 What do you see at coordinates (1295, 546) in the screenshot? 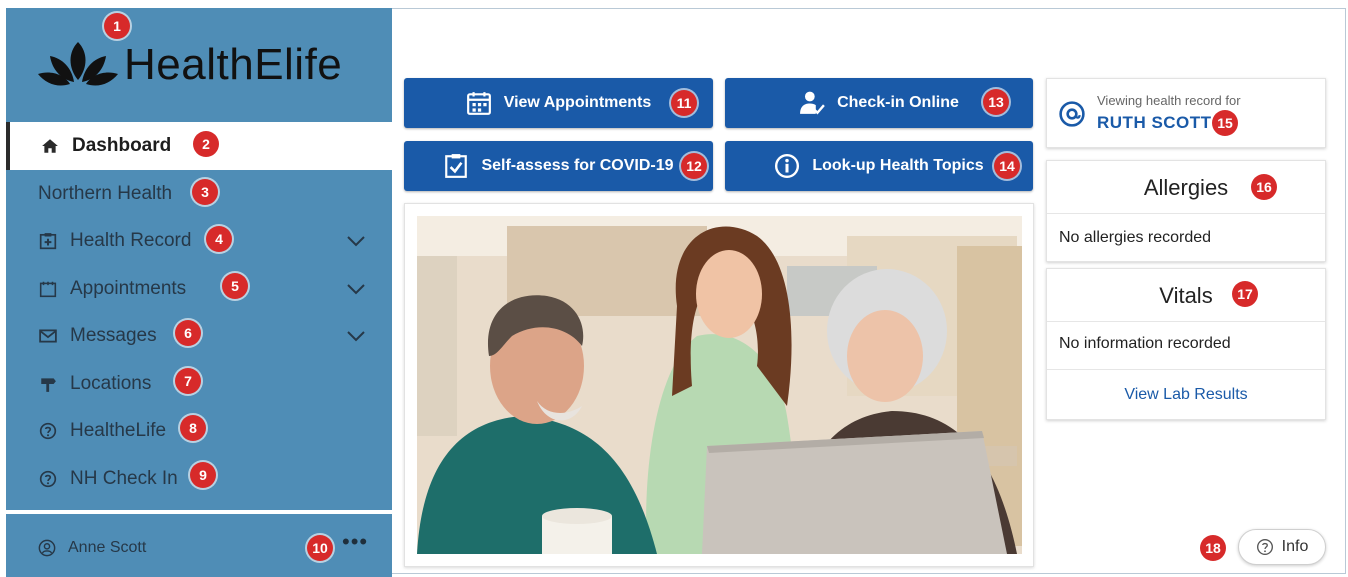
I see `info-label: Info` at bounding box center [1295, 546].